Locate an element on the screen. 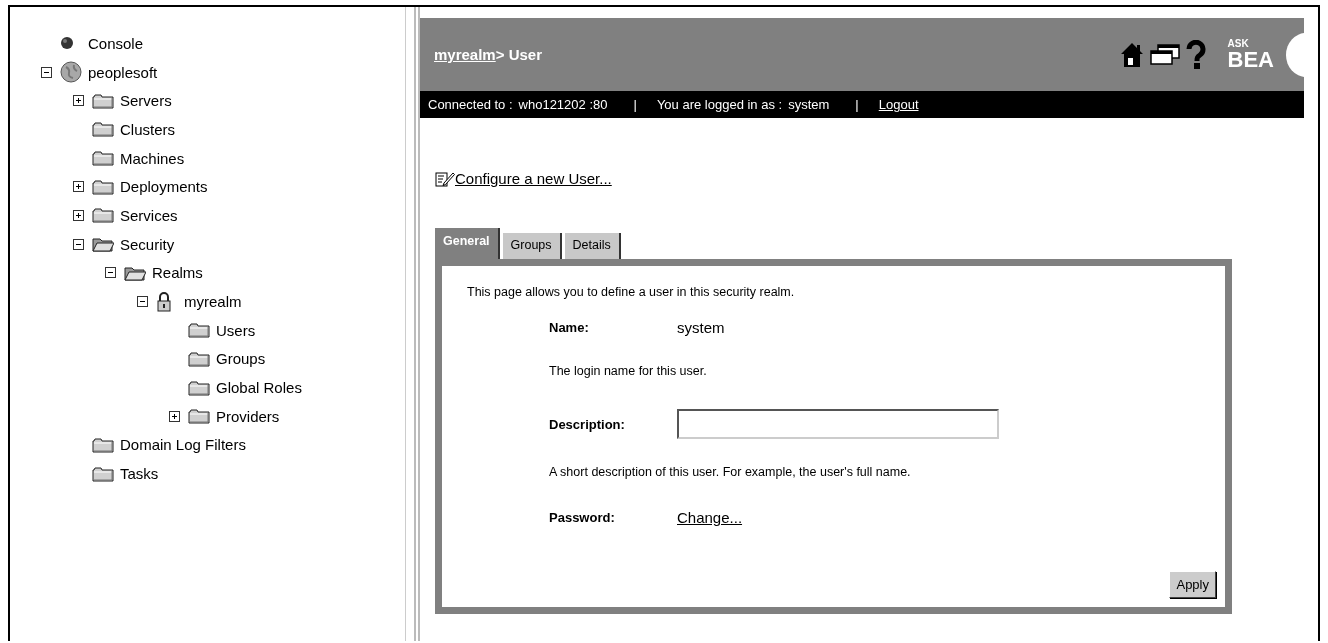 The height and width of the screenshot is (643, 1328). tree-item: myrealm is located at coordinates (212, 302).